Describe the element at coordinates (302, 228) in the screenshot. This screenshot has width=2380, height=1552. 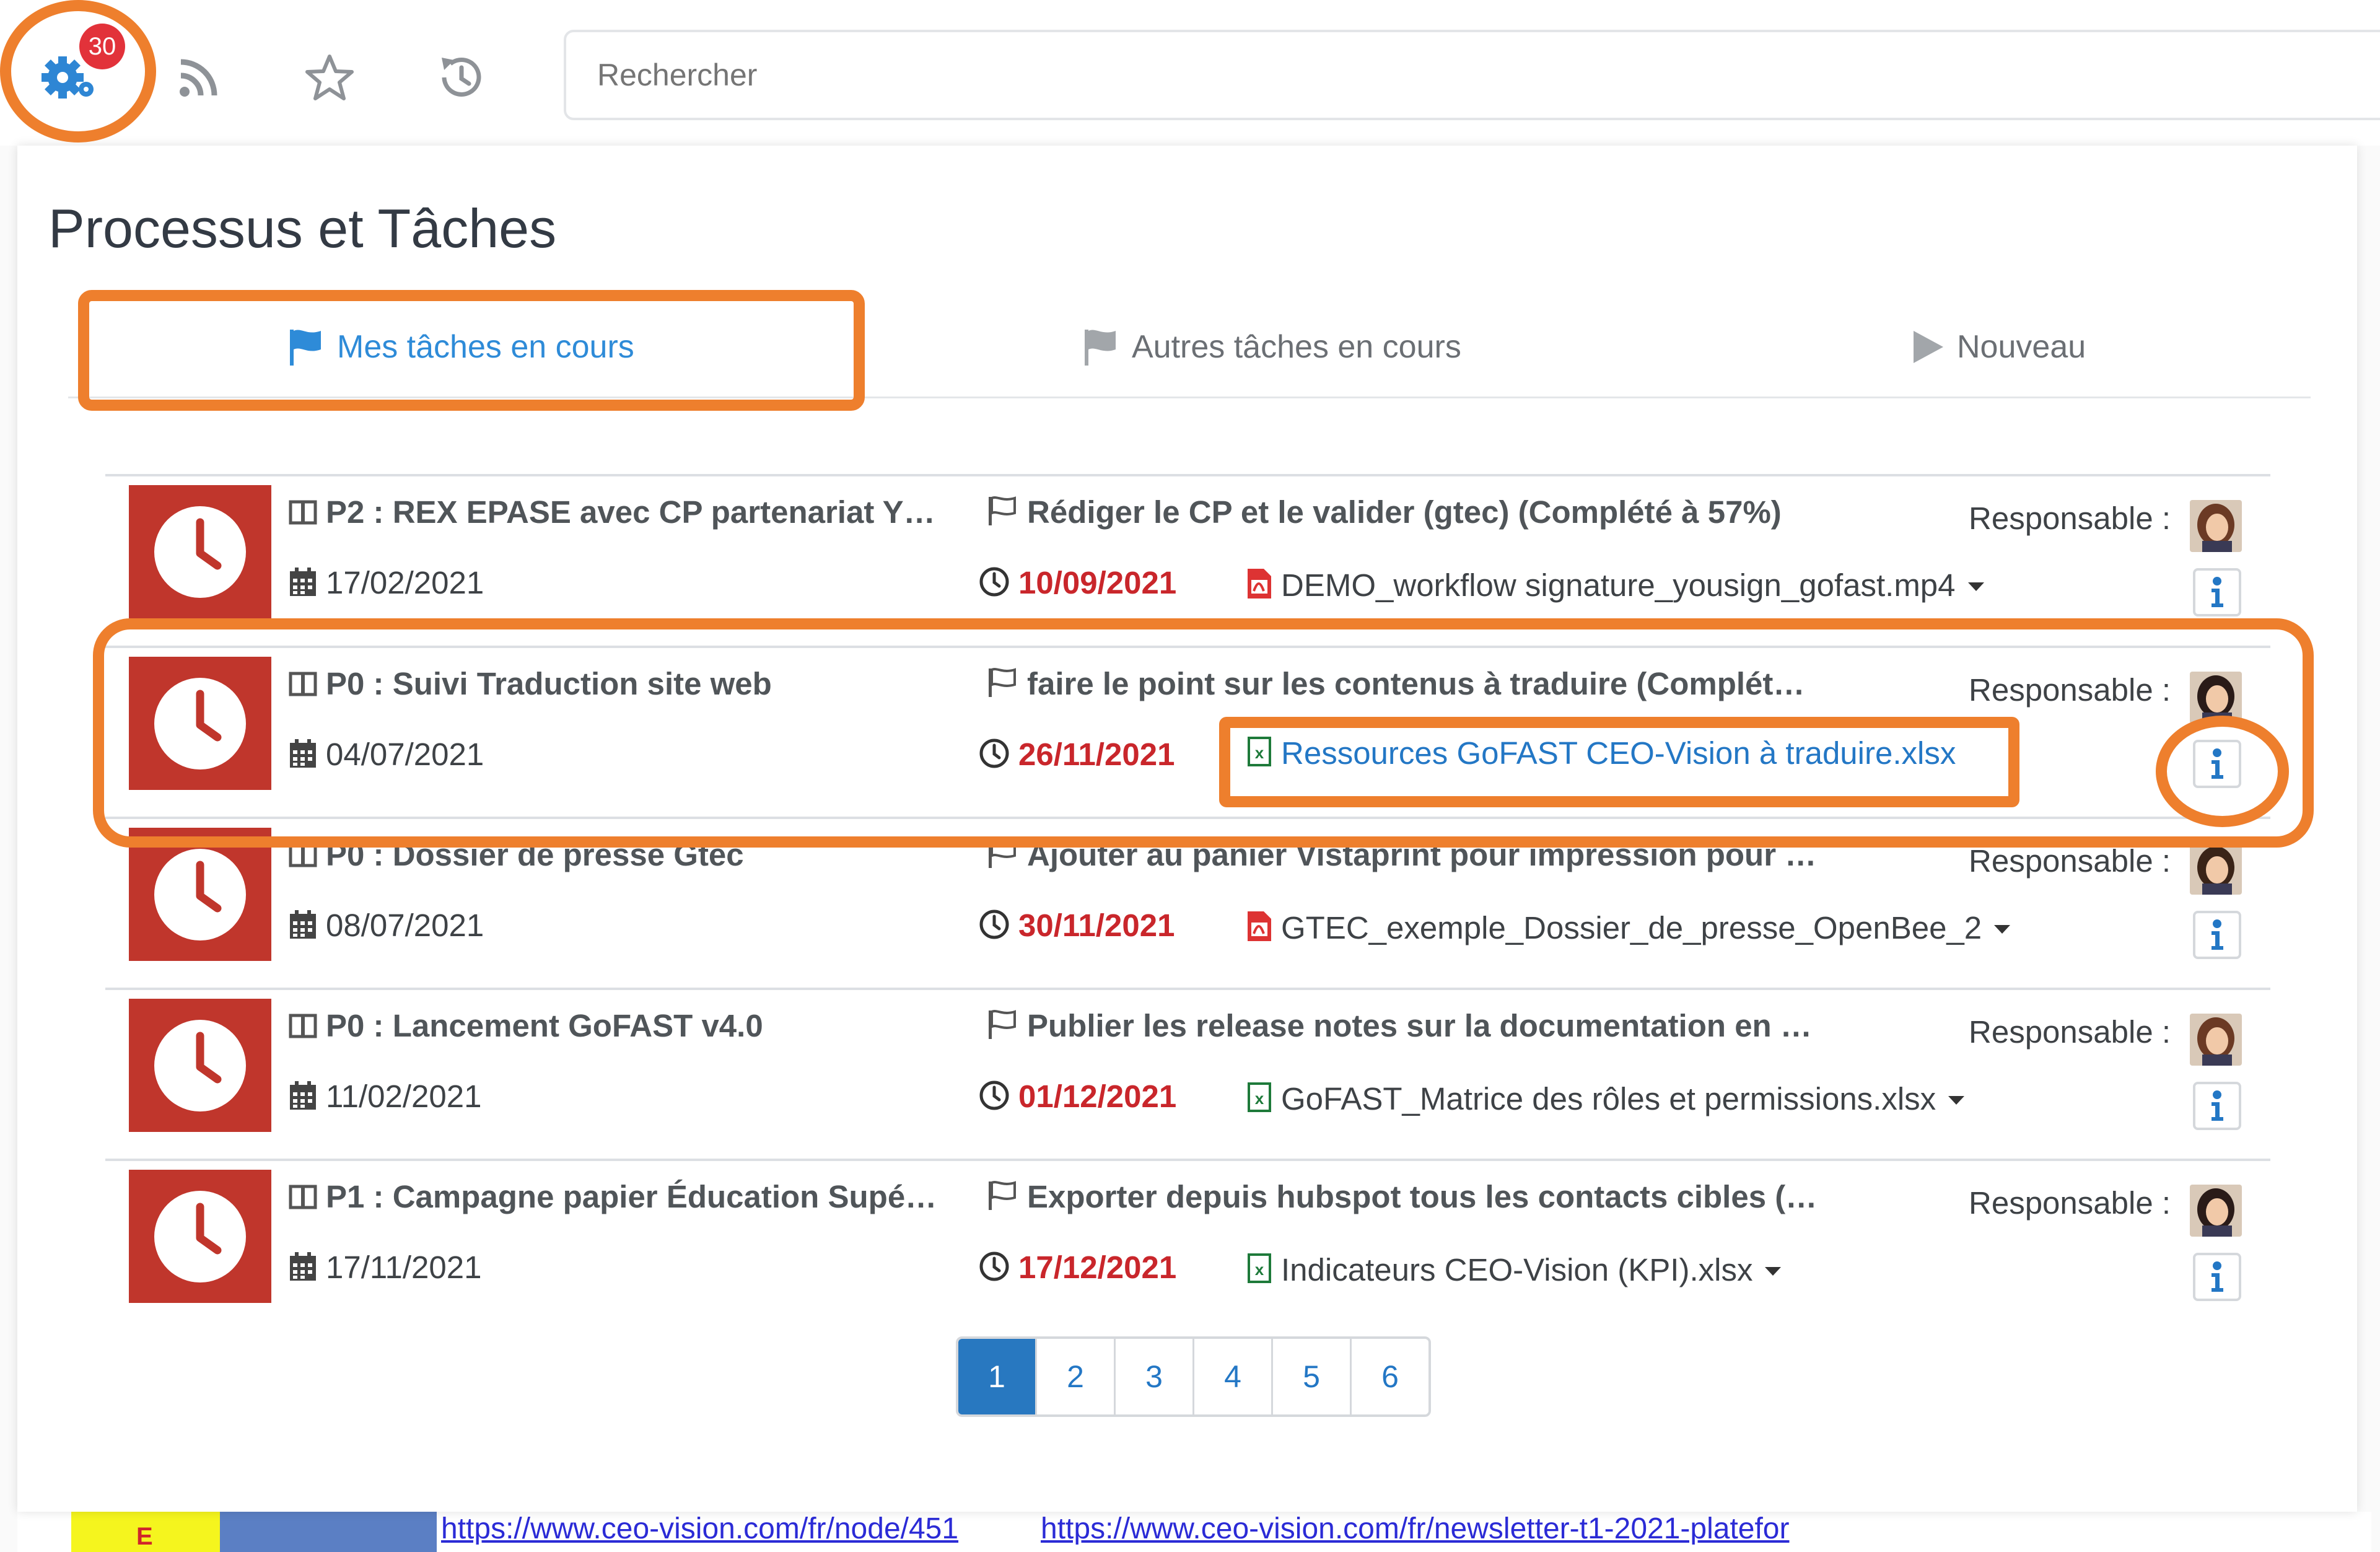
I see `panel-title: Processus et Tâches` at that location.